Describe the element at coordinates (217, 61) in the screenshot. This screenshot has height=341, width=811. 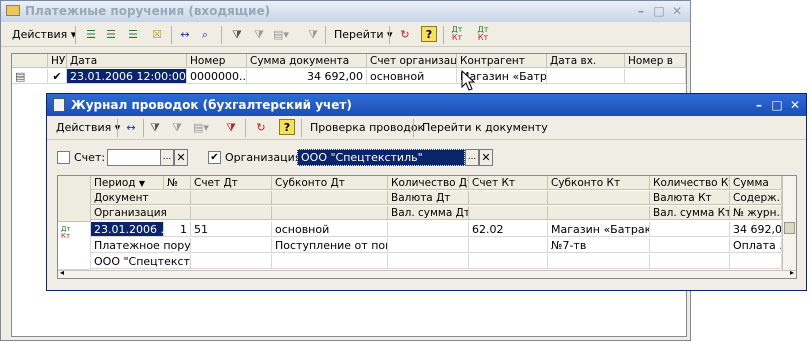
I see `column-header: Номер` at that location.